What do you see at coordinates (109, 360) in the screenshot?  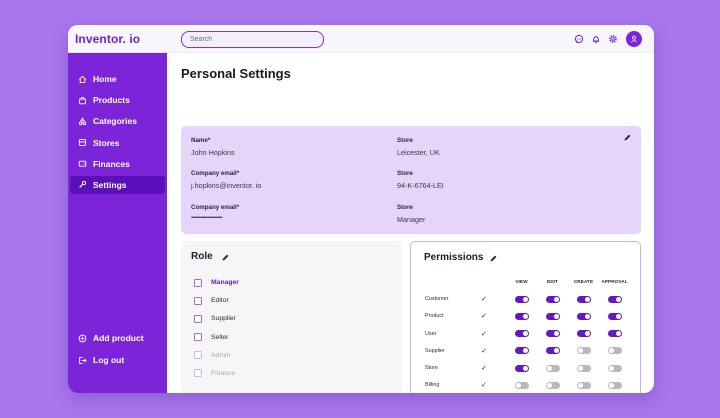 I see `logout-label: Log out` at bounding box center [109, 360].